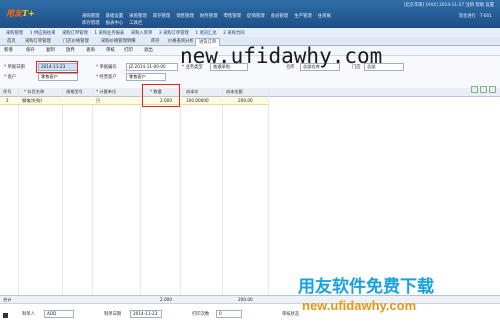 This screenshot has height=329, width=500. What do you see at coordinates (106, 77) in the screenshot?
I see `handler-label: * 经营客户` at bounding box center [106, 77].